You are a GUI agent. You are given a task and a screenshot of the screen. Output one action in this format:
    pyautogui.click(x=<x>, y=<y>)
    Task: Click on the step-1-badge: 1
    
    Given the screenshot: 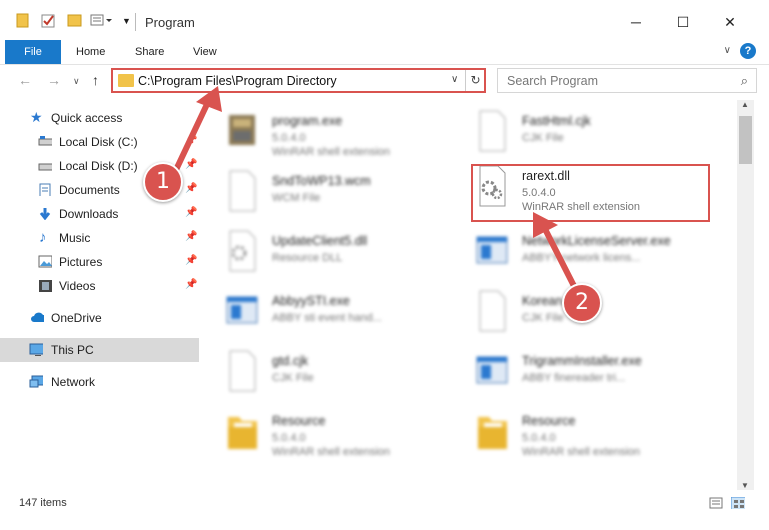 What is the action you would take?
    pyautogui.click(x=163, y=182)
    